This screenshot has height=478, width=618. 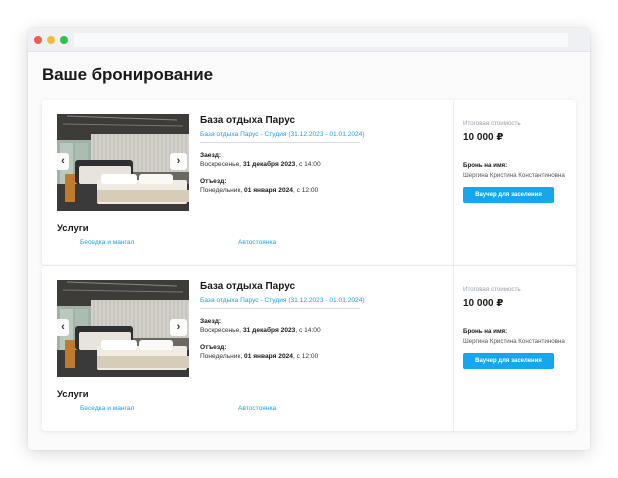 What do you see at coordinates (321, 40) in the screenshot?
I see `address-bar` at bounding box center [321, 40].